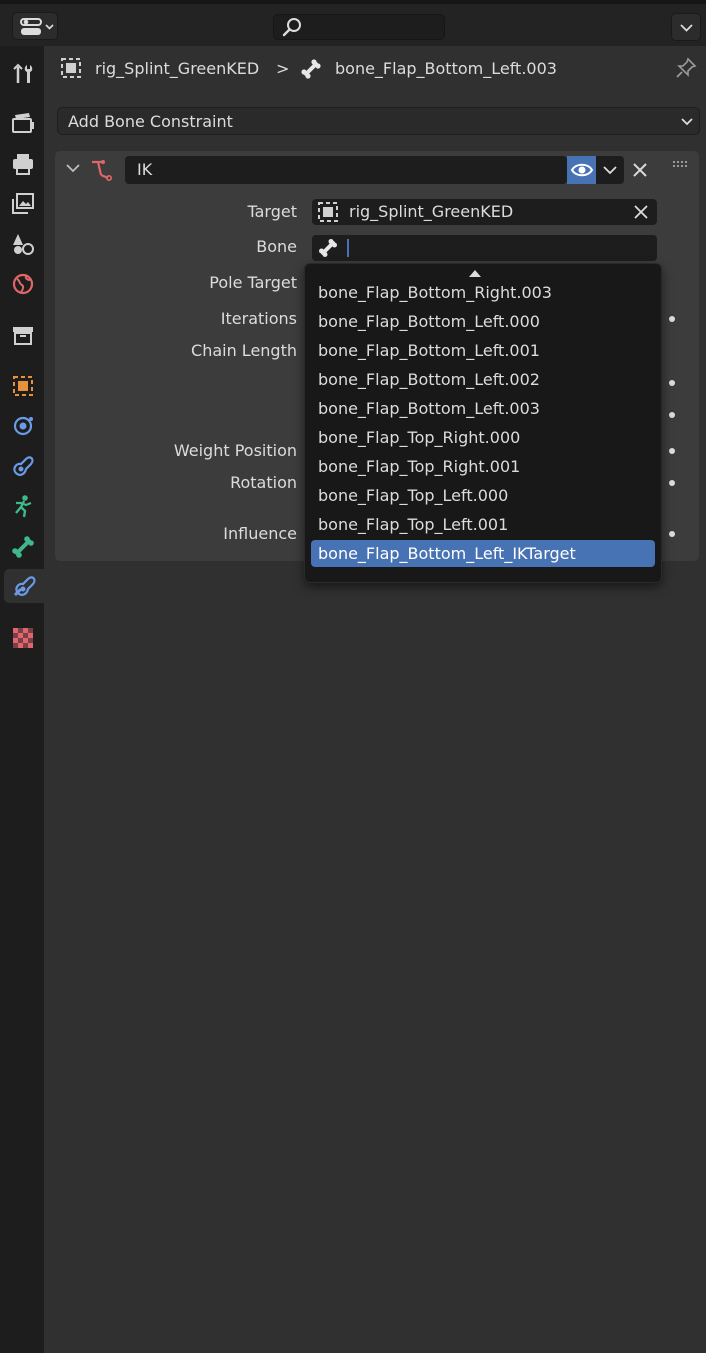 Image resolution: width=706 pixels, height=1353 pixels. I want to click on physics-icon, so click(23, 426).